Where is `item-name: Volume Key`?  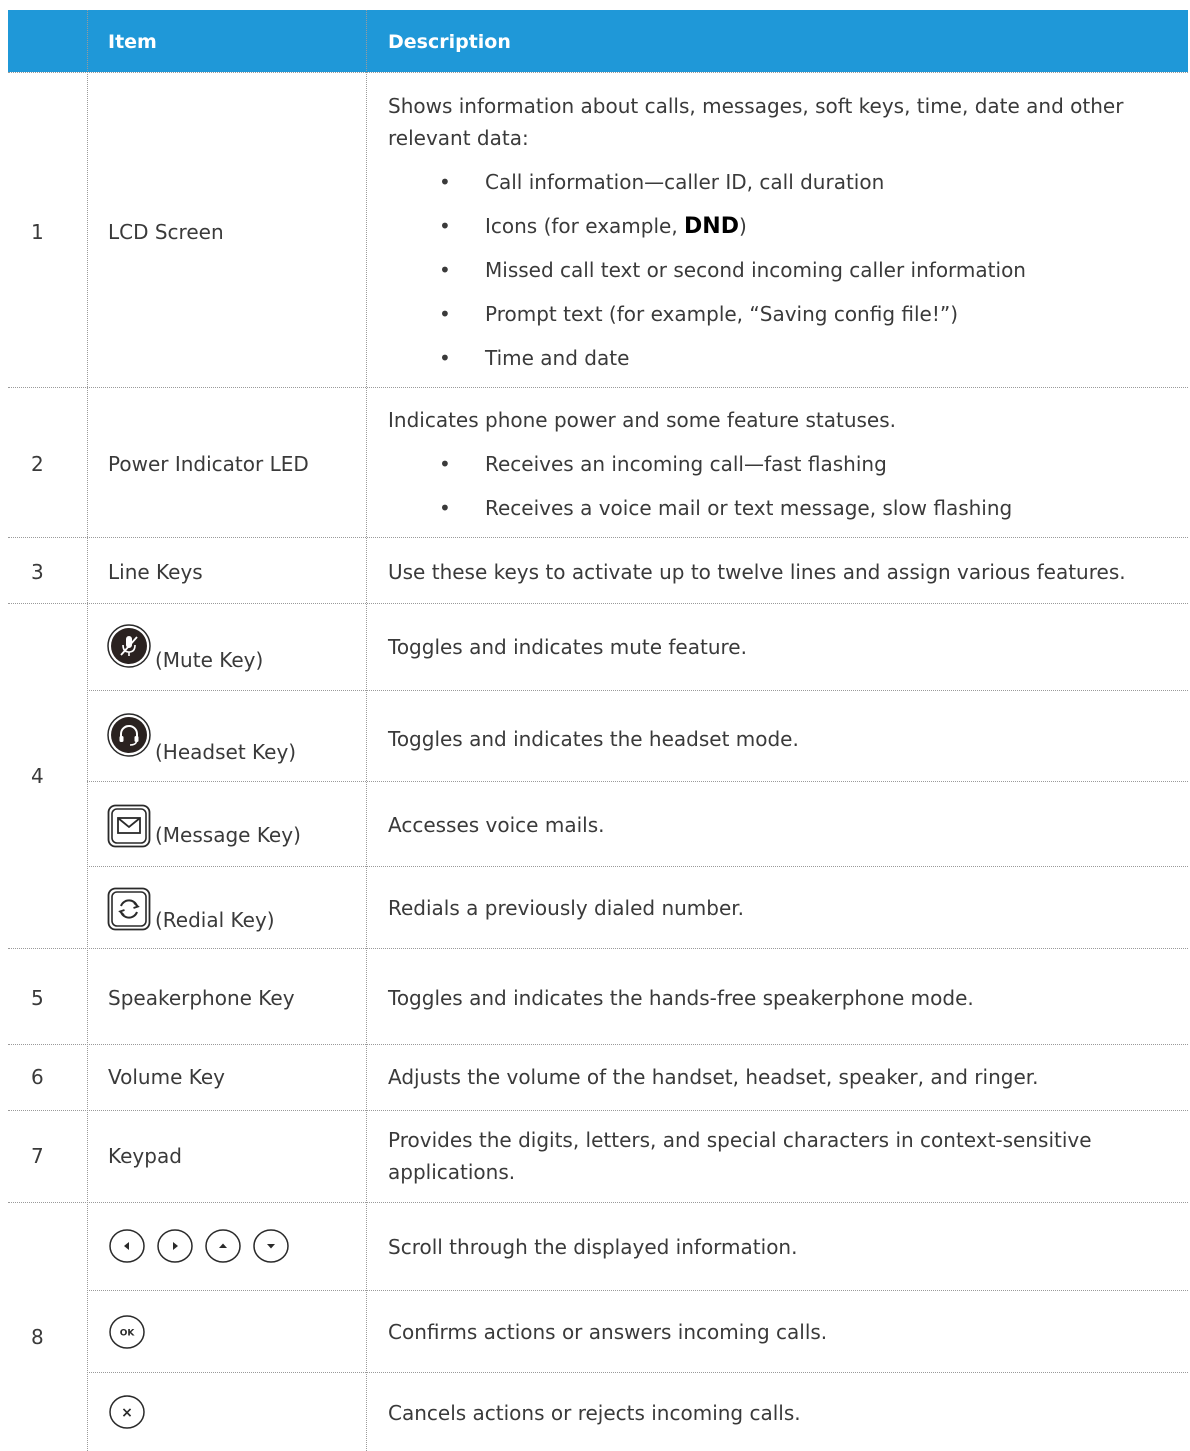
item-name: Volume Key is located at coordinates (167, 1077).